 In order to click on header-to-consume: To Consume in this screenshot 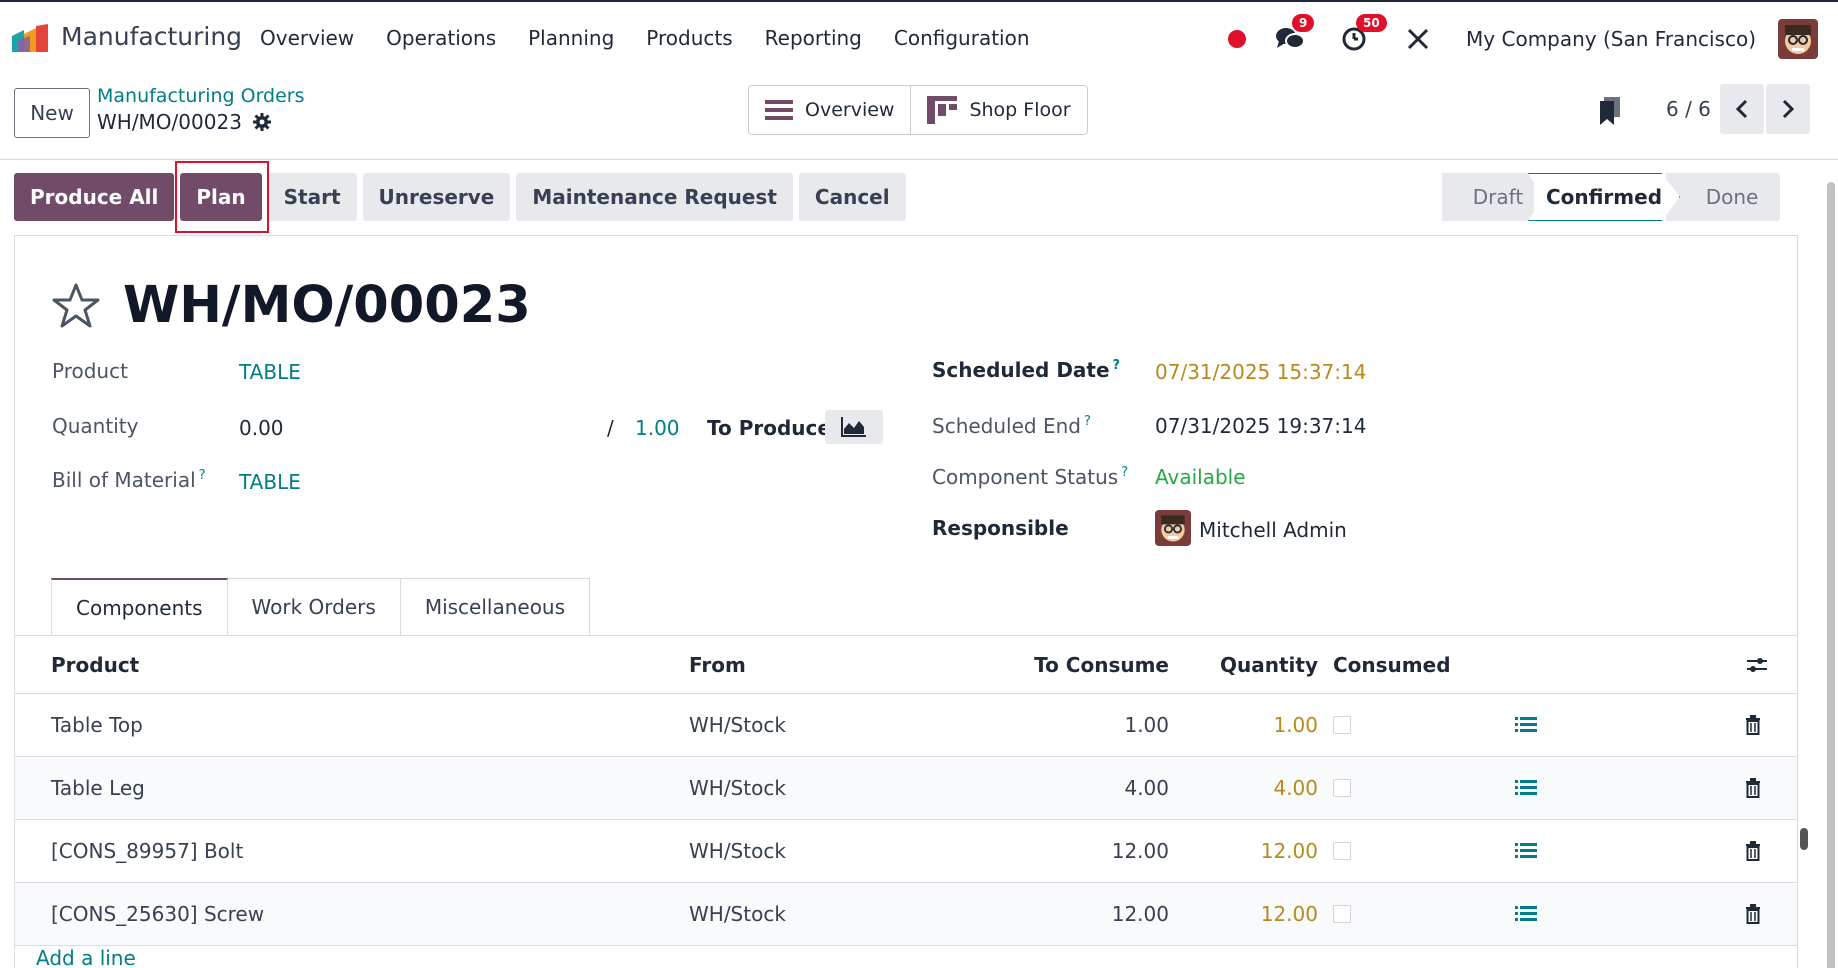, I will do `click(1101, 664)`.